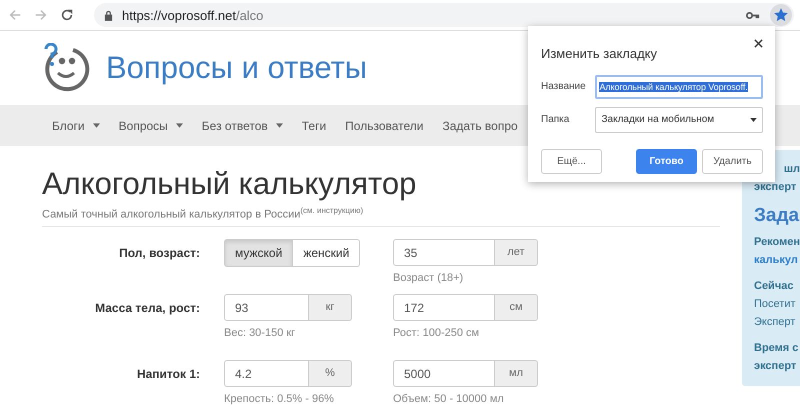 This screenshot has height=409, width=800. Describe the element at coordinates (237, 68) in the screenshot. I see `site-title: Вопросы и ответы` at that location.